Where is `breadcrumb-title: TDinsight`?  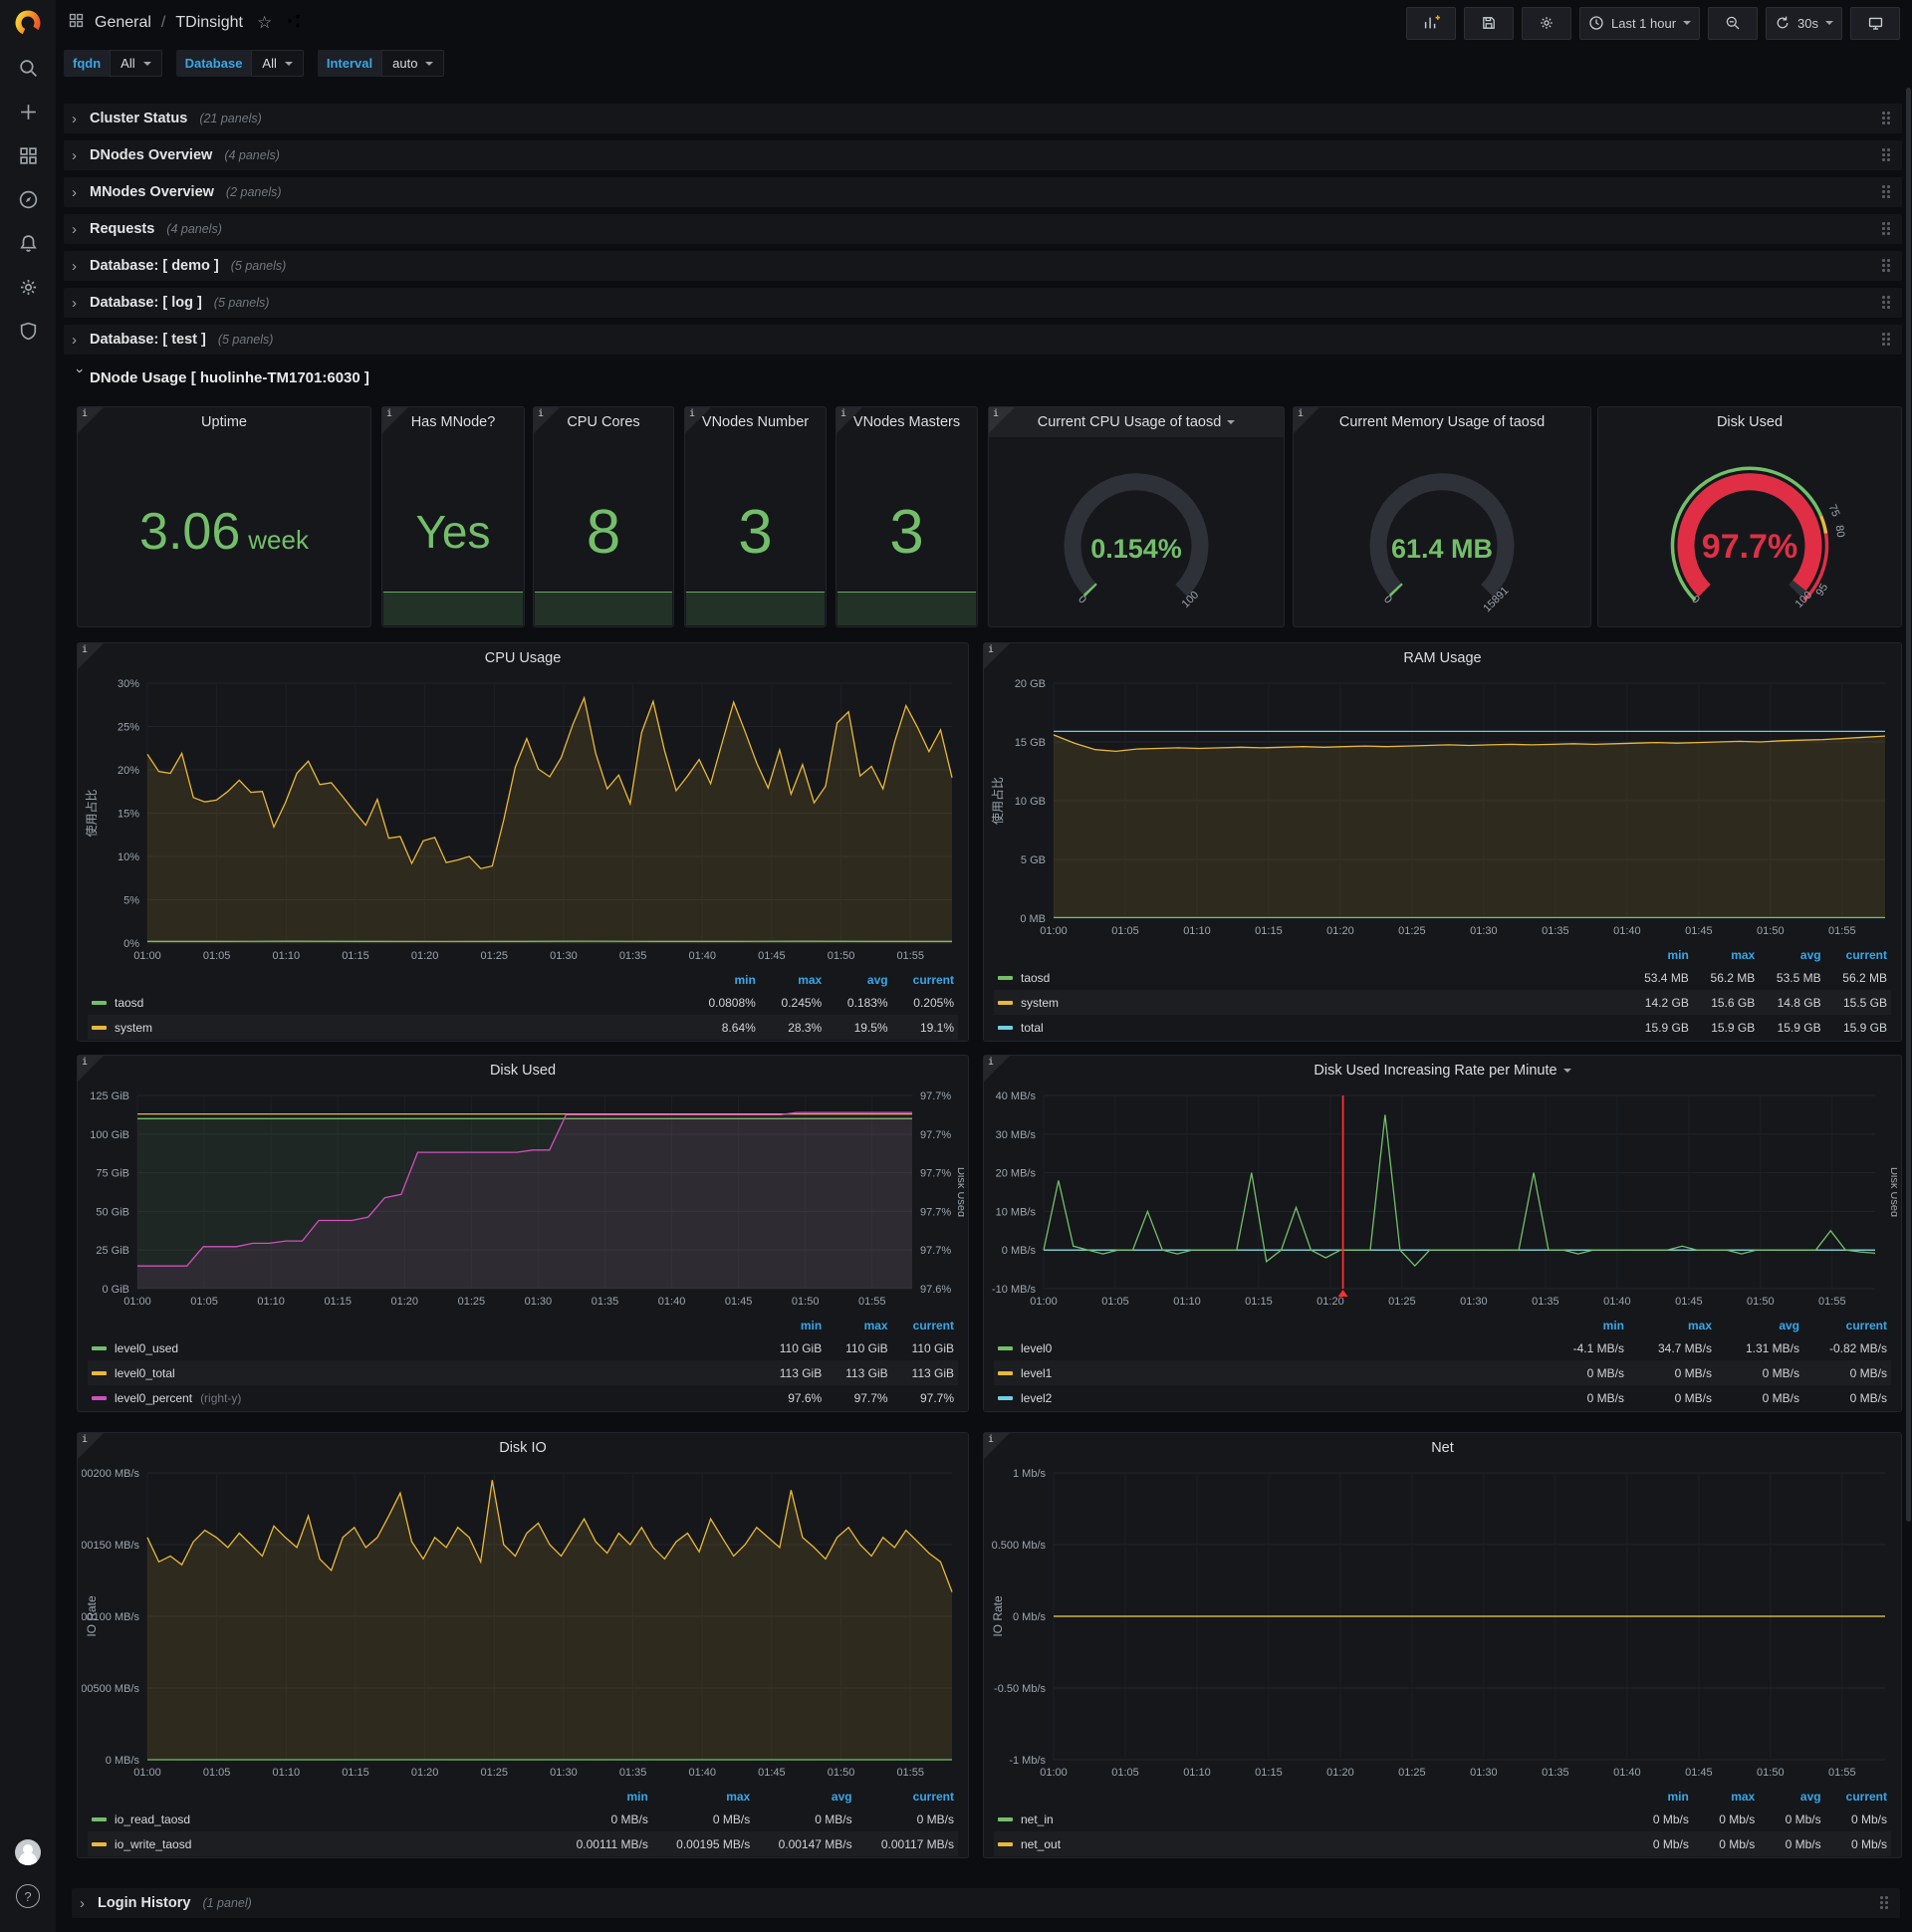 breadcrumb-title: TDinsight is located at coordinates (209, 23).